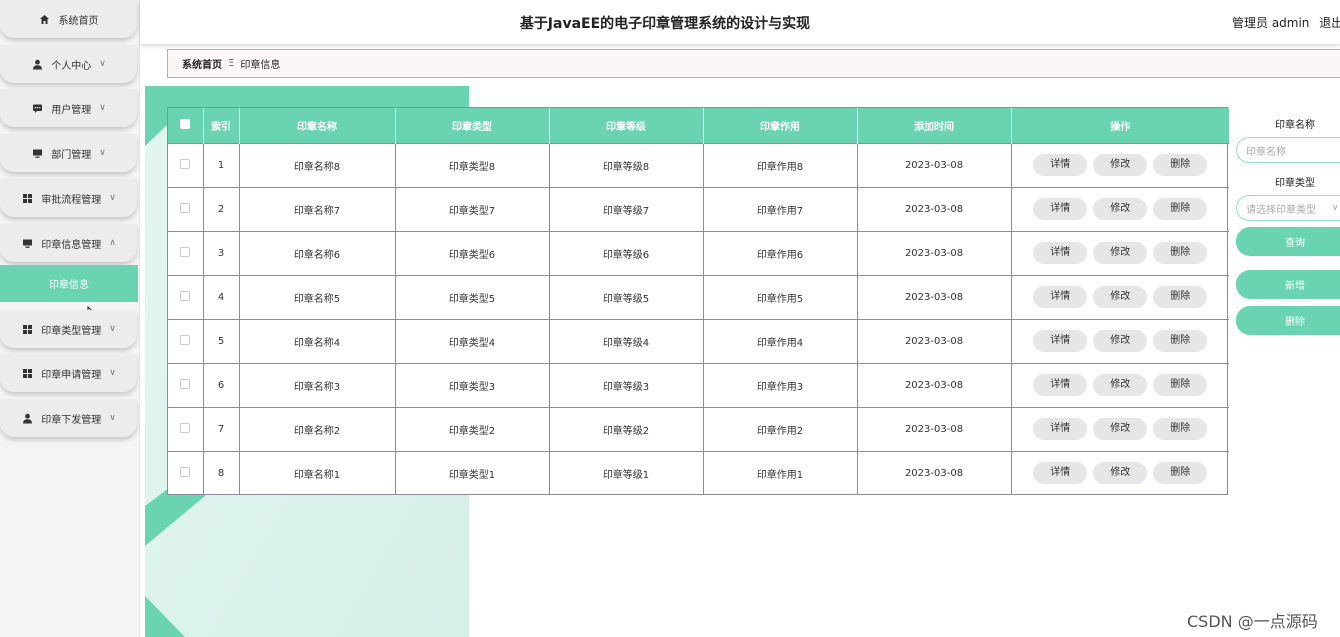 This screenshot has width=1340, height=637. Describe the element at coordinates (68, 108) in the screenshot. I see `sidebar-item-users: 用户管理 ∨` at that location.